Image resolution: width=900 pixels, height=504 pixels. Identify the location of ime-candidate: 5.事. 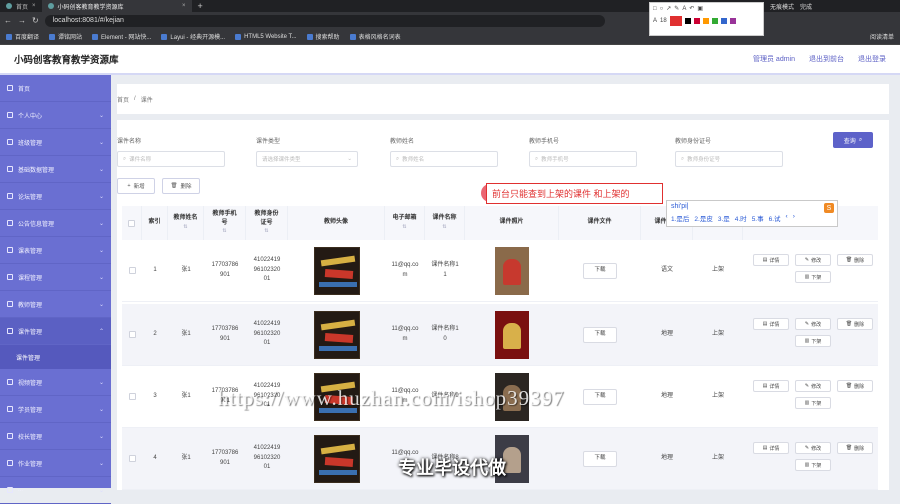
(758, 218).